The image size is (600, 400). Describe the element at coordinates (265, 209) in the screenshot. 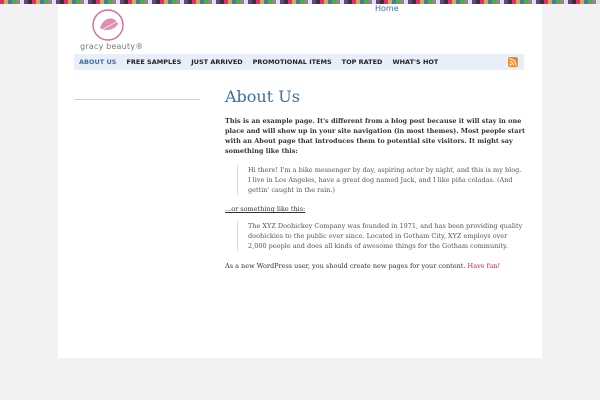

I see `or-something-text: ...or something like this:` at that location.